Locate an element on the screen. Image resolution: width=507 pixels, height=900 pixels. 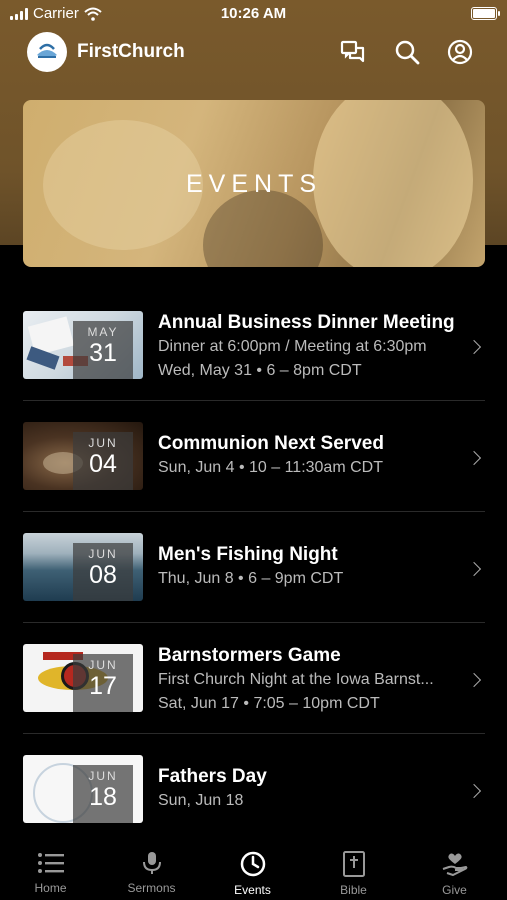
tab-give: Give is located at coordinates (454, 868).